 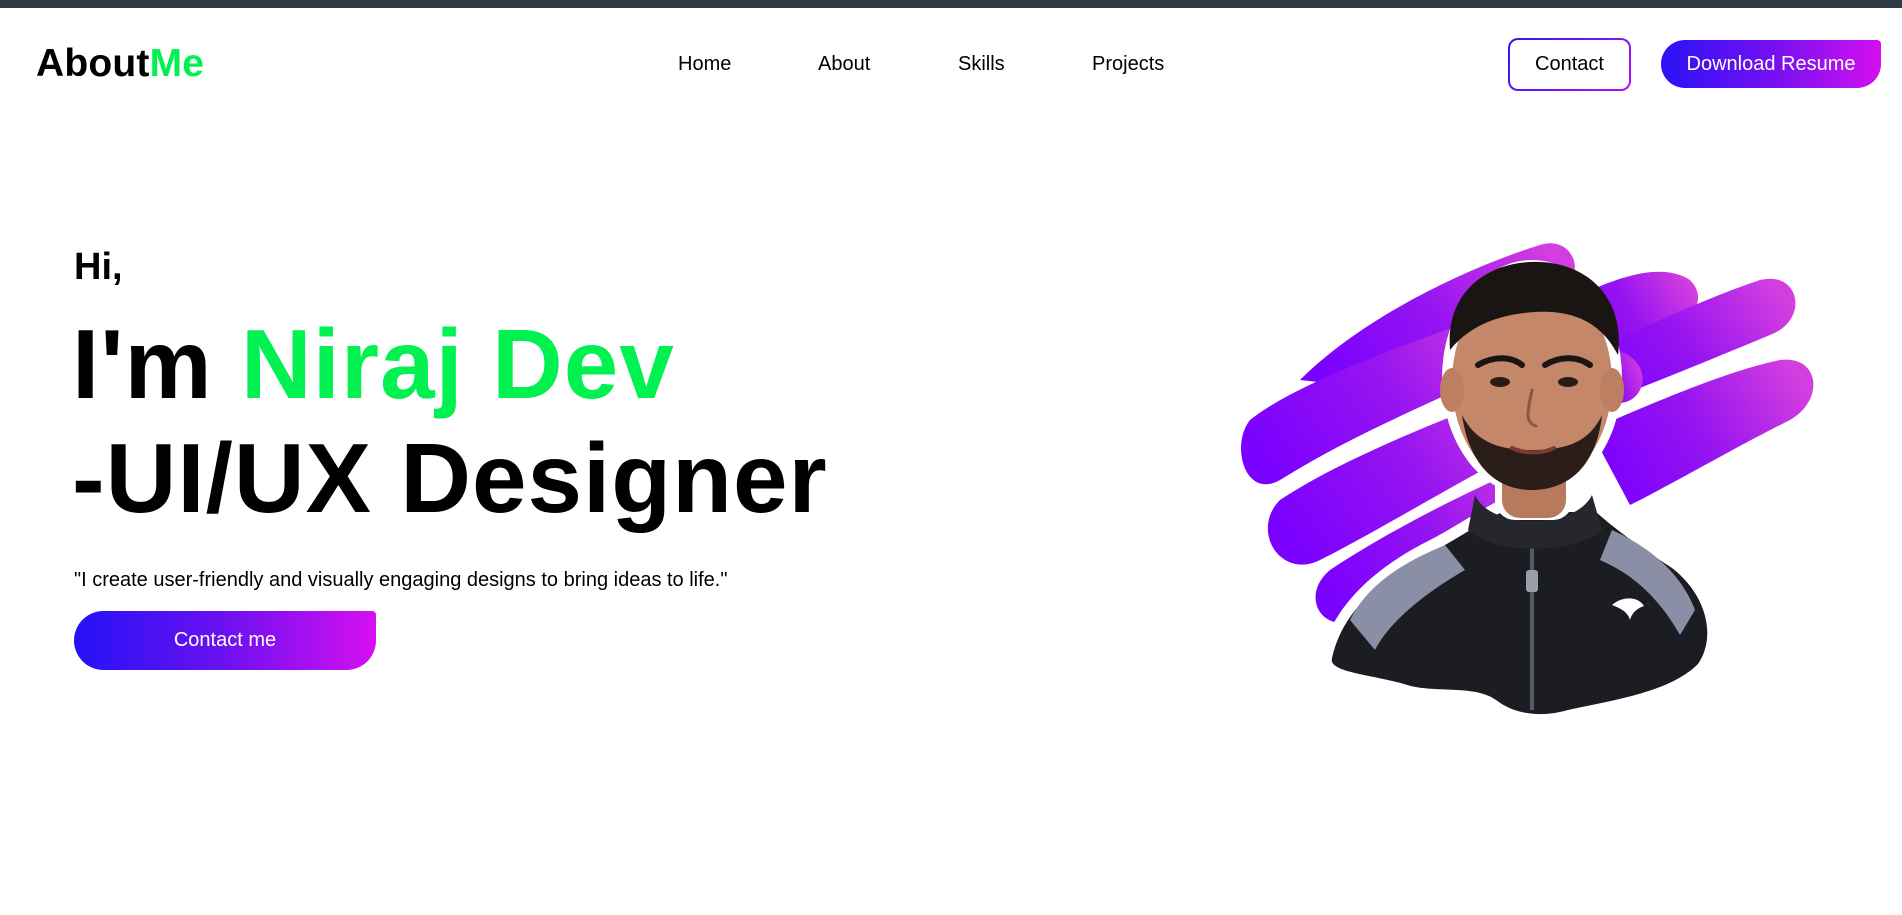 What do you see at coordinates (93, 63) in the screenshot?
I see `logo-main-text: About` at bounding box center [93, 63].